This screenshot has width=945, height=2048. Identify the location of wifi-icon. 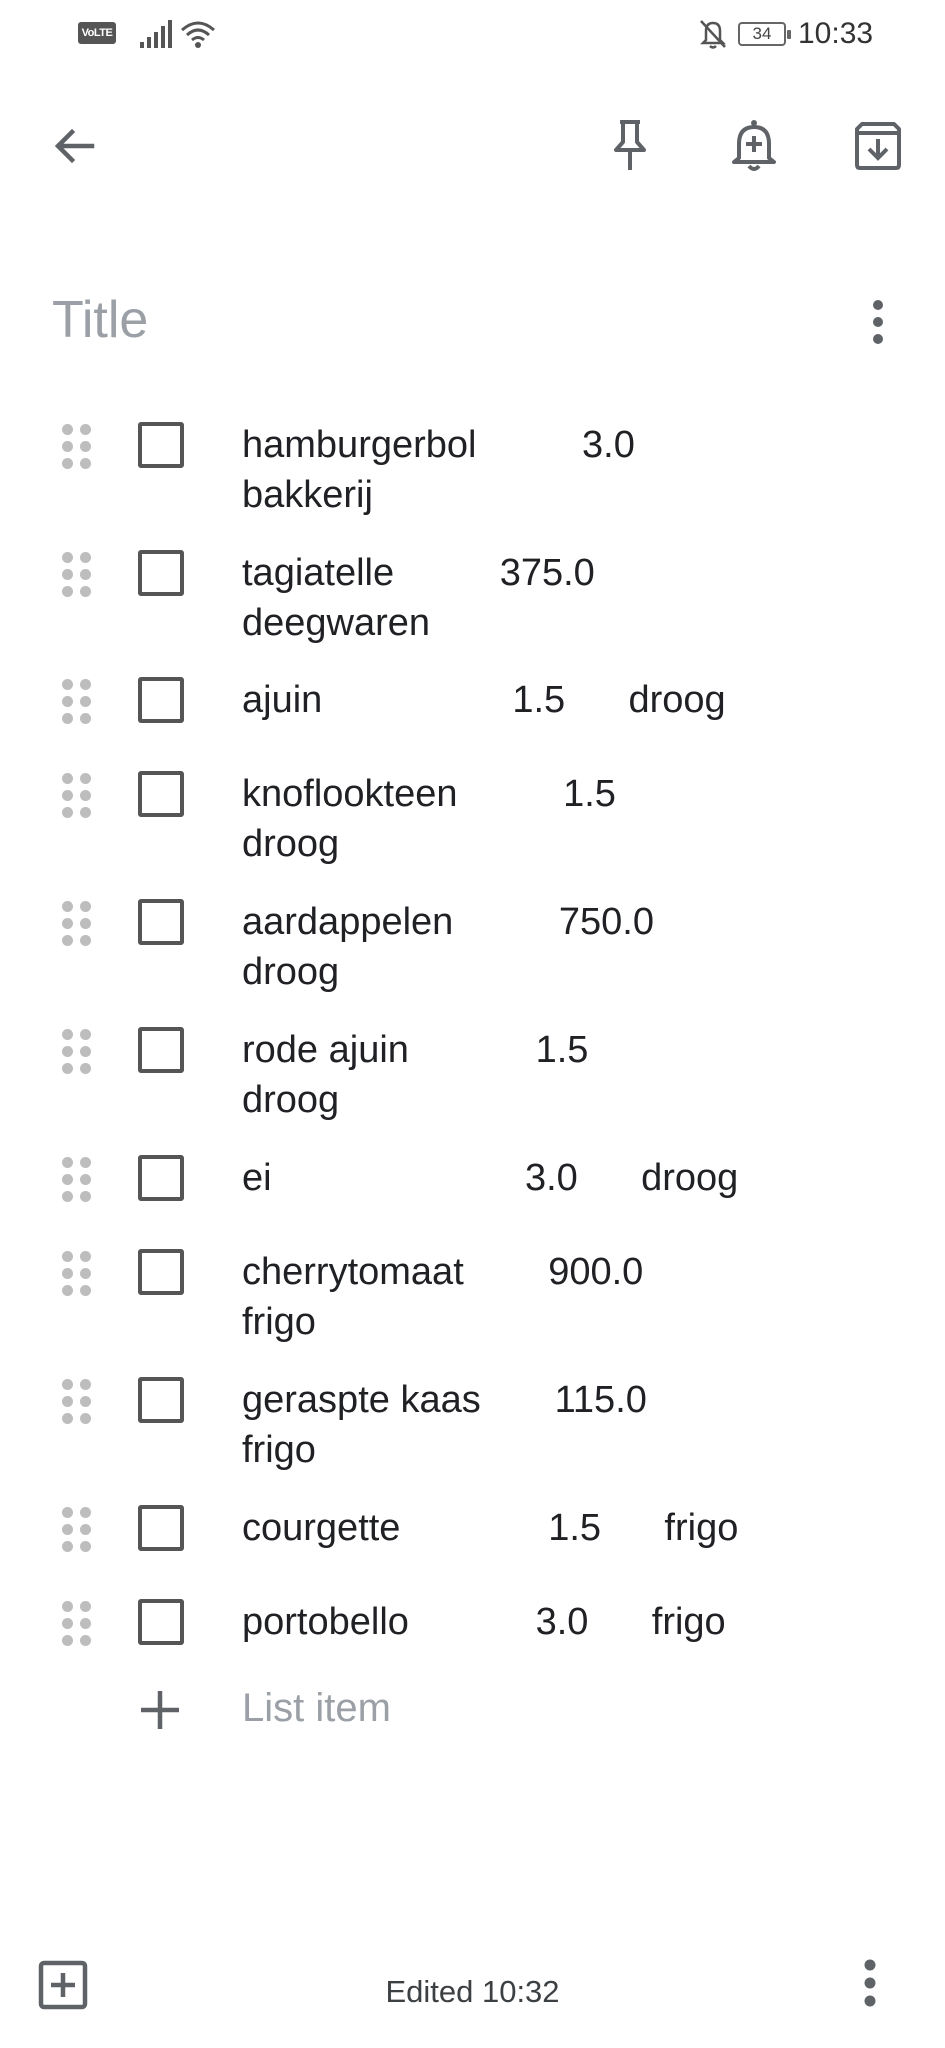
(198, 34).